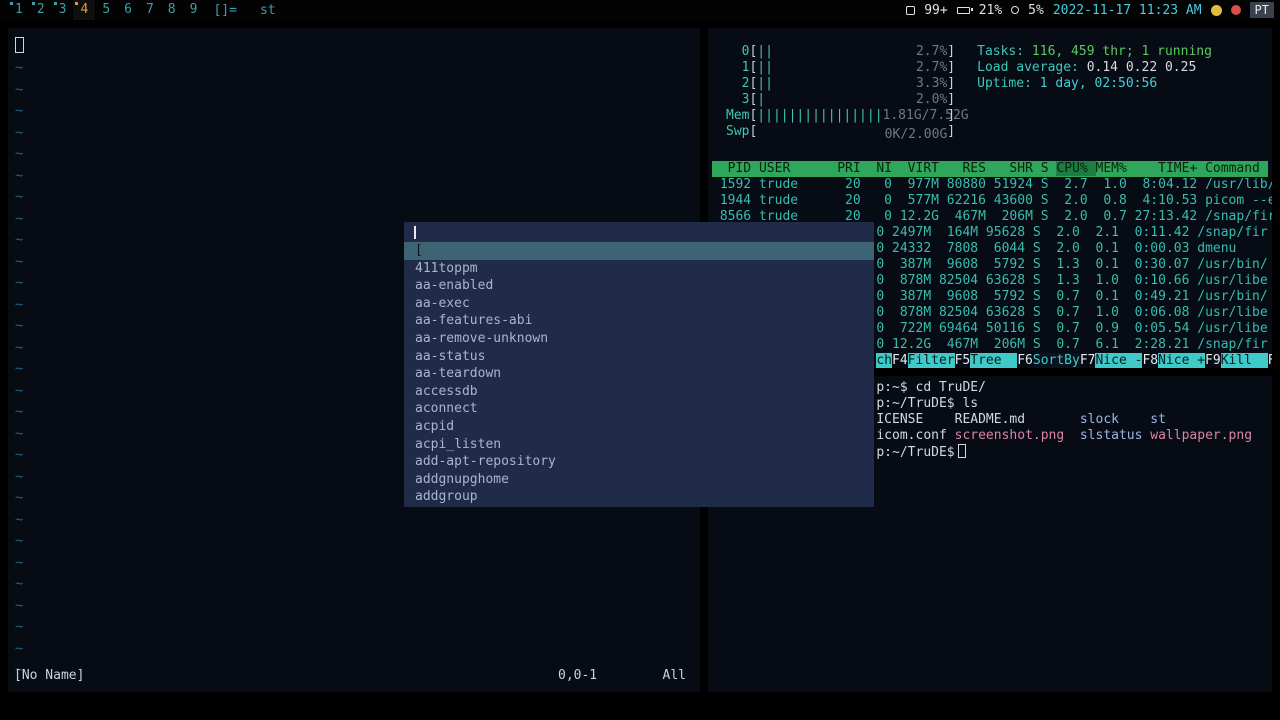 This screenshot has height=720, width=1280. I want to click on dmenu-item: add-apt-repository, so click(639, 462).